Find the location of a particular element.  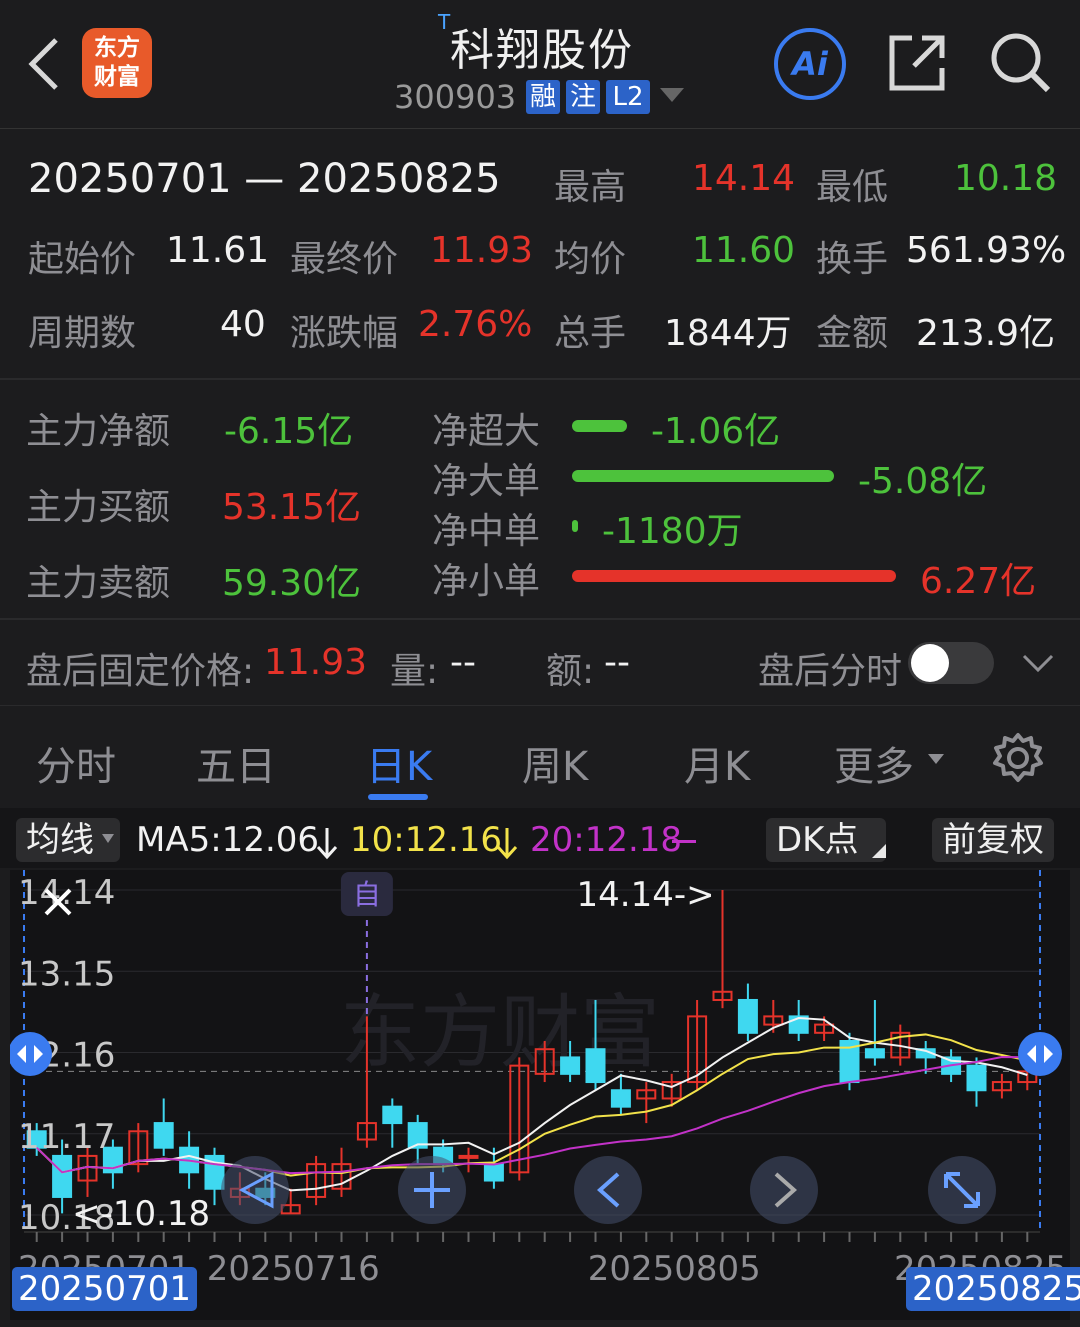

open-value: 11.61 is located at coordinates (218, 250).